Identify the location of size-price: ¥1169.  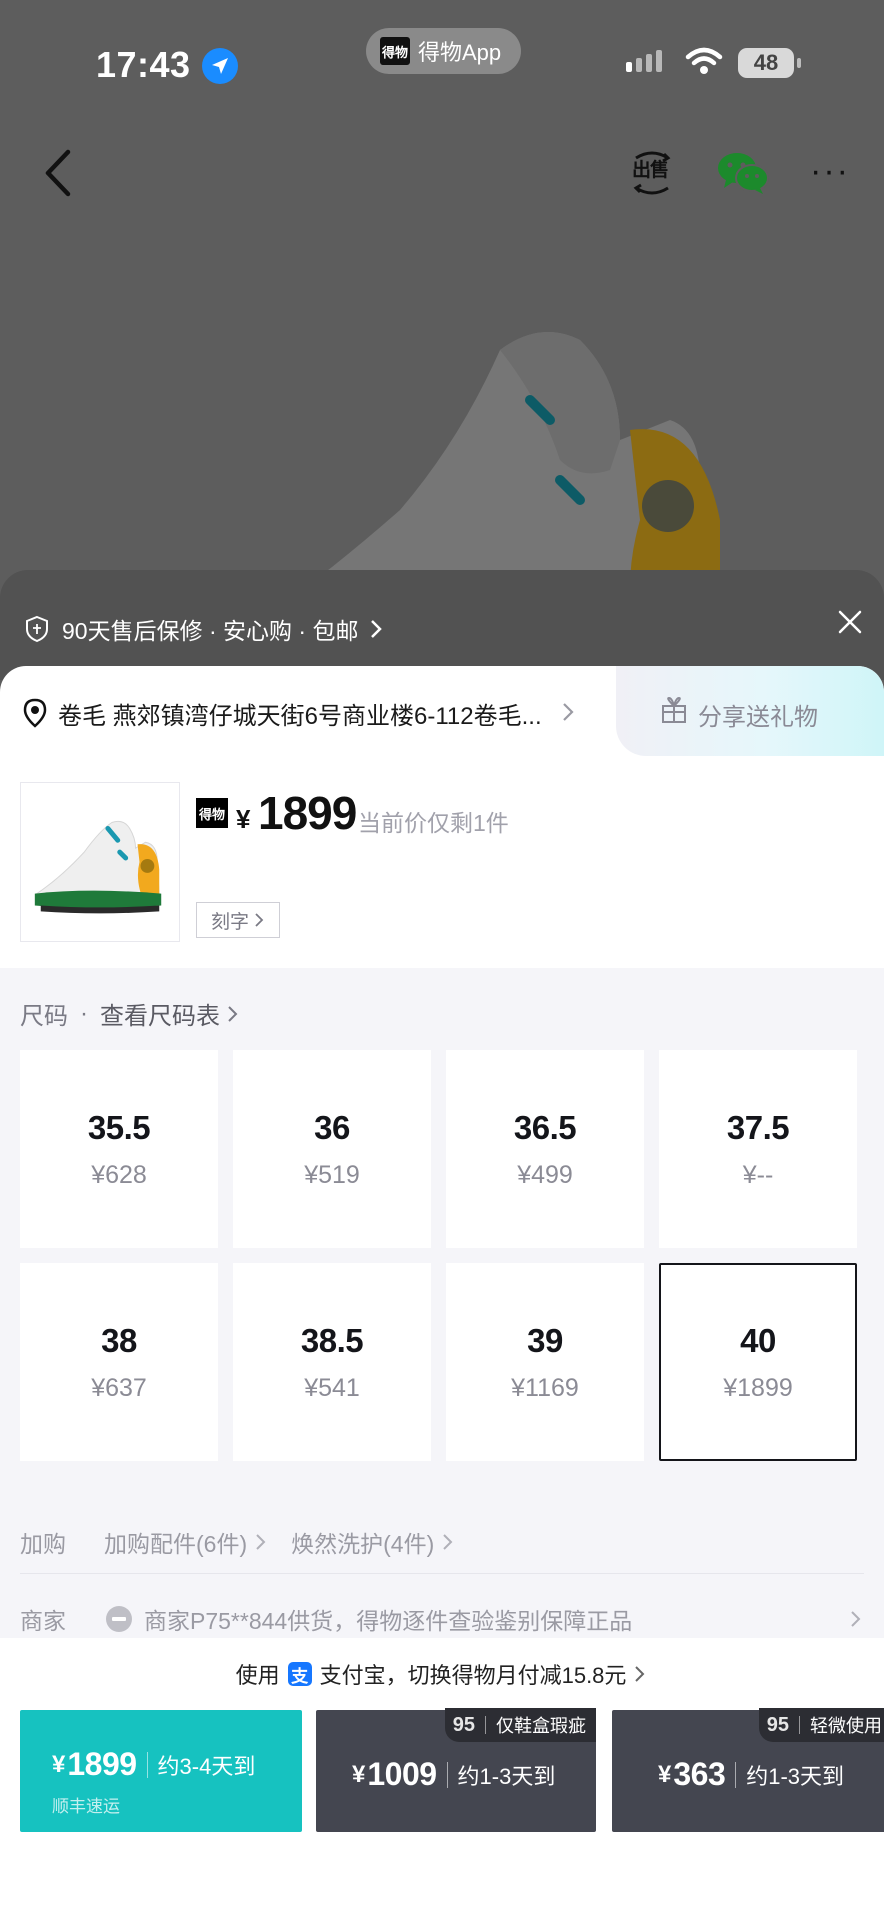
(545, 1387).